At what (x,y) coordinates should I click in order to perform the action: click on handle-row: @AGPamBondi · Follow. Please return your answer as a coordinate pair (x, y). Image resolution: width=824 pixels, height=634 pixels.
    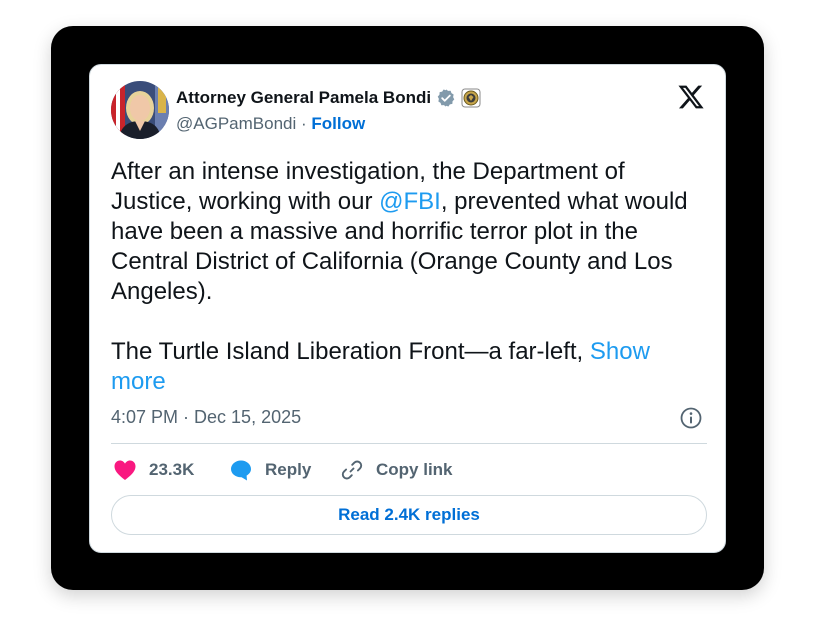
    Looking at the image, I should click on (270, 124).